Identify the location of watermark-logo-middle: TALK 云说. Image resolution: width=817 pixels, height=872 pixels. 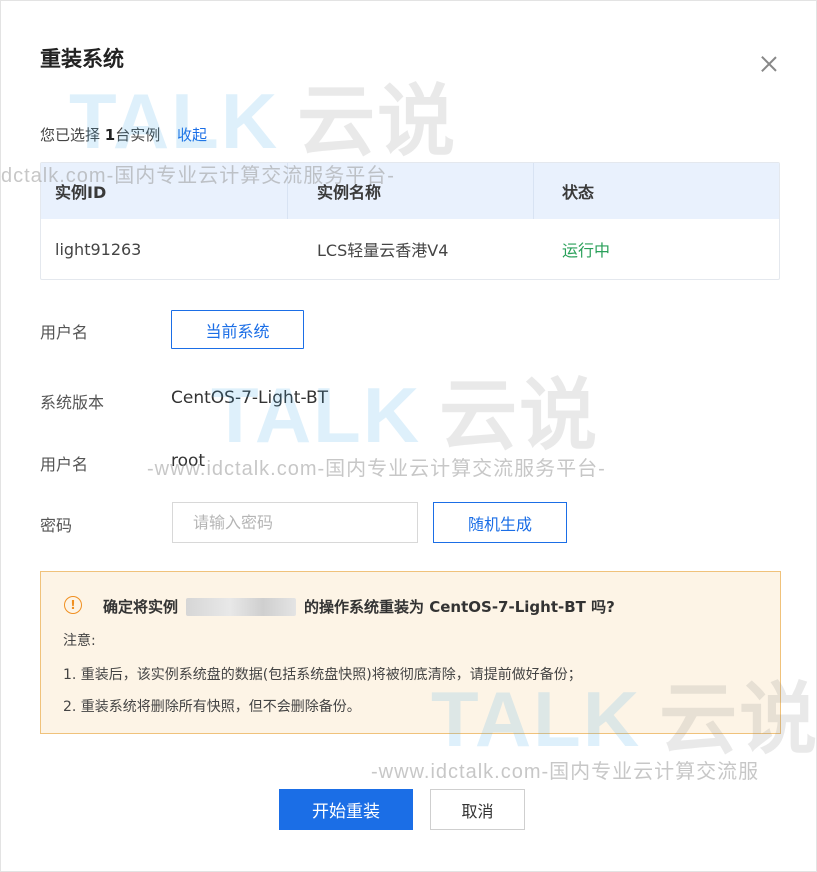
(370, 409).